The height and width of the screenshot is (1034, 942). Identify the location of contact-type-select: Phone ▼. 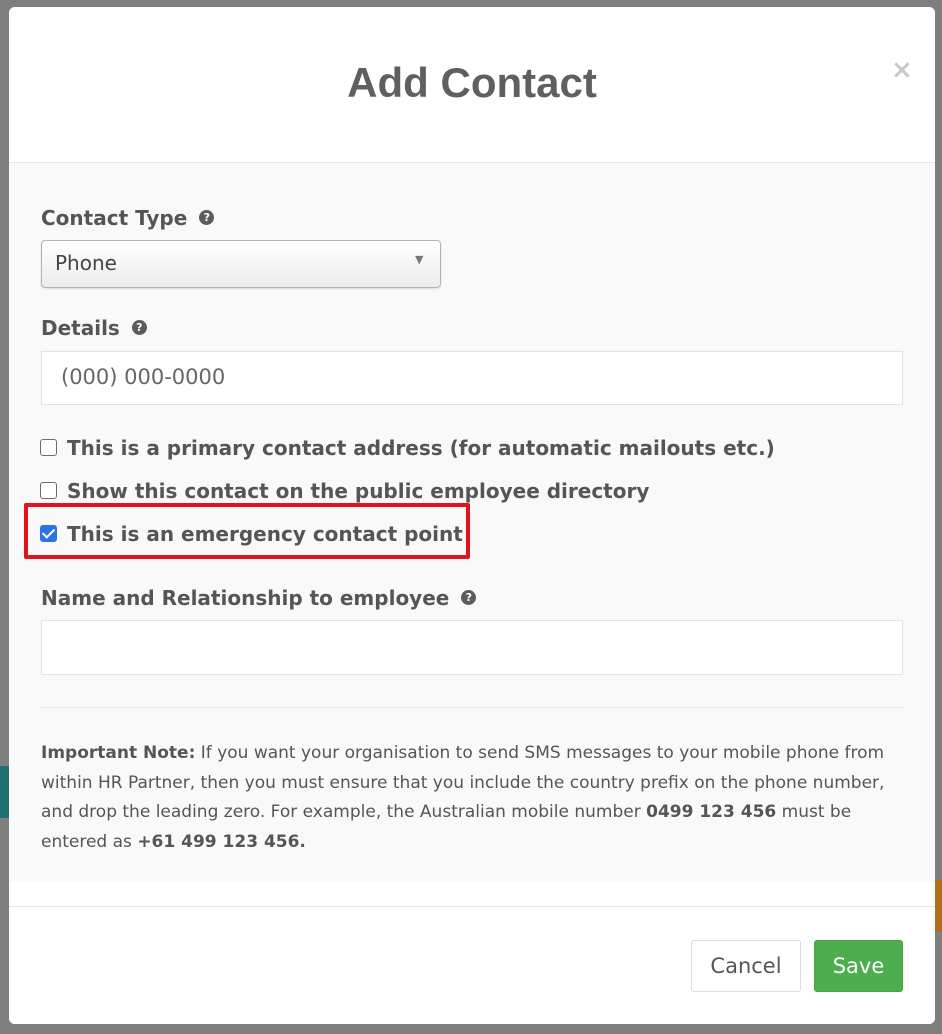
(241, 264).